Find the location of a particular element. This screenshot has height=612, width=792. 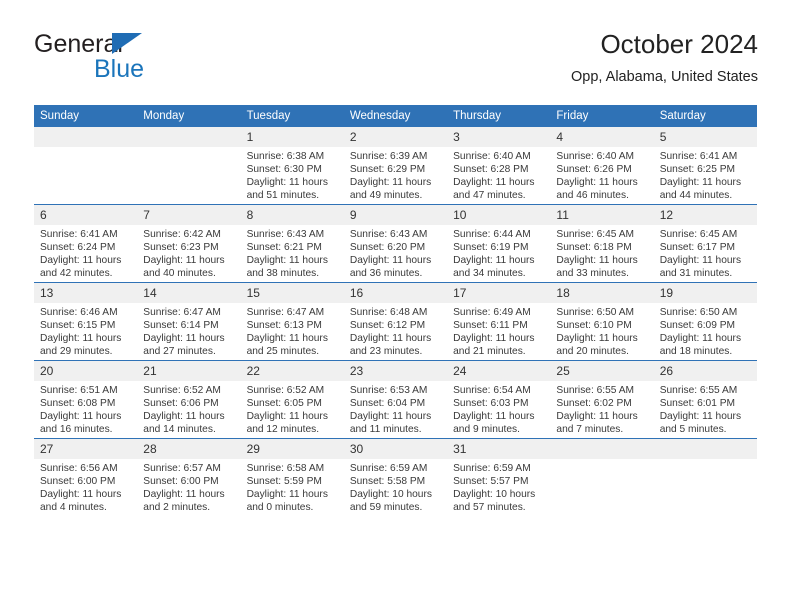

day-number: 28 is located at coordinates (189, 449).